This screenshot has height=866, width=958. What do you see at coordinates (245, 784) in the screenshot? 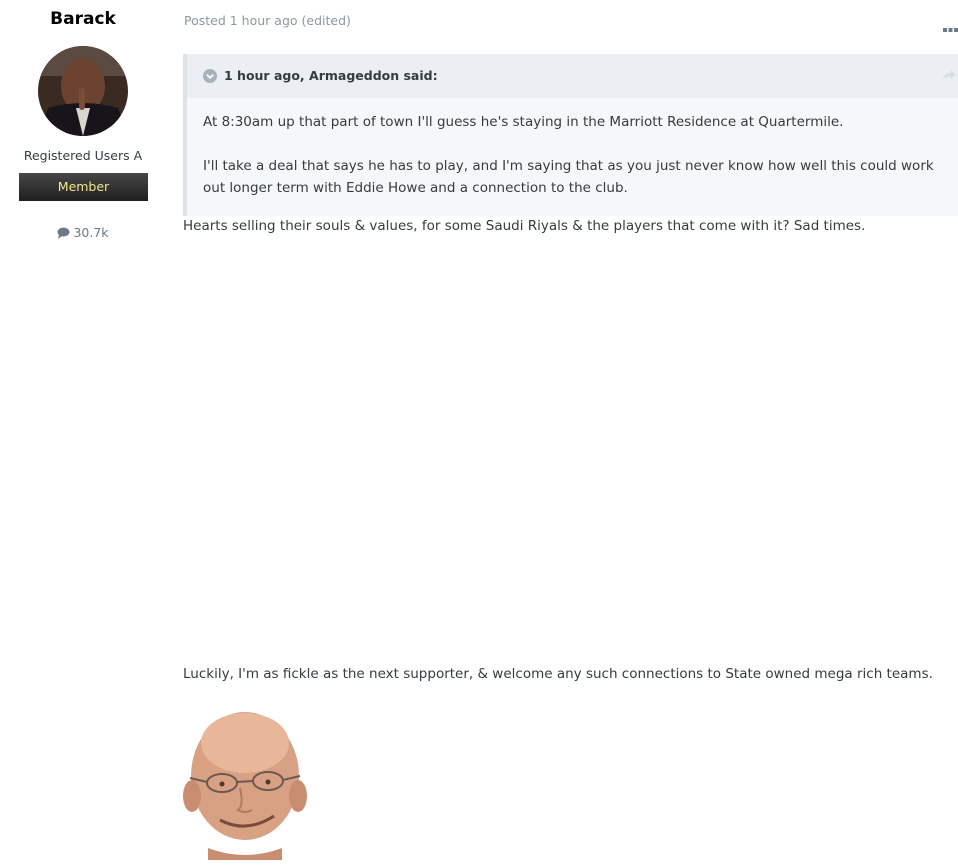
I see `embedded-face-image` at bounding box center [245, 784].